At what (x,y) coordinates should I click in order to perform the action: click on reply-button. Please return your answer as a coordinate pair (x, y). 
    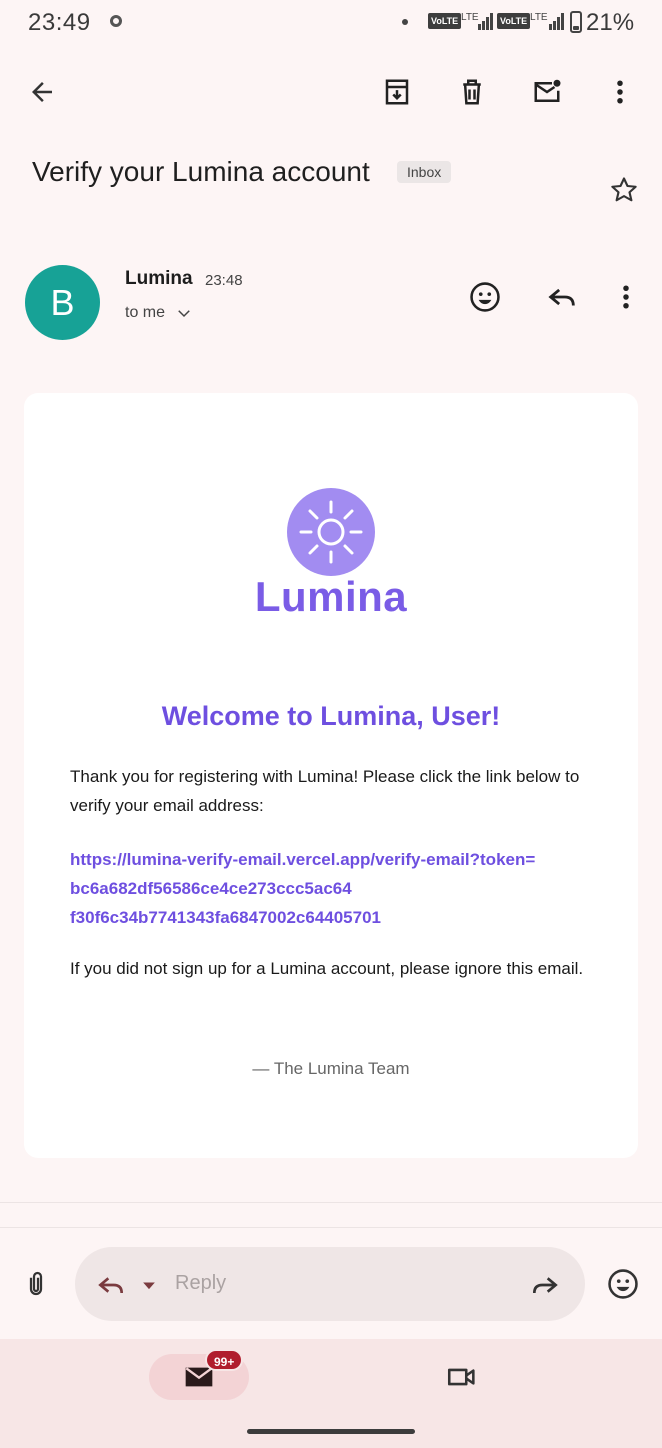
    Looking at the image, I should click on (562, 297).